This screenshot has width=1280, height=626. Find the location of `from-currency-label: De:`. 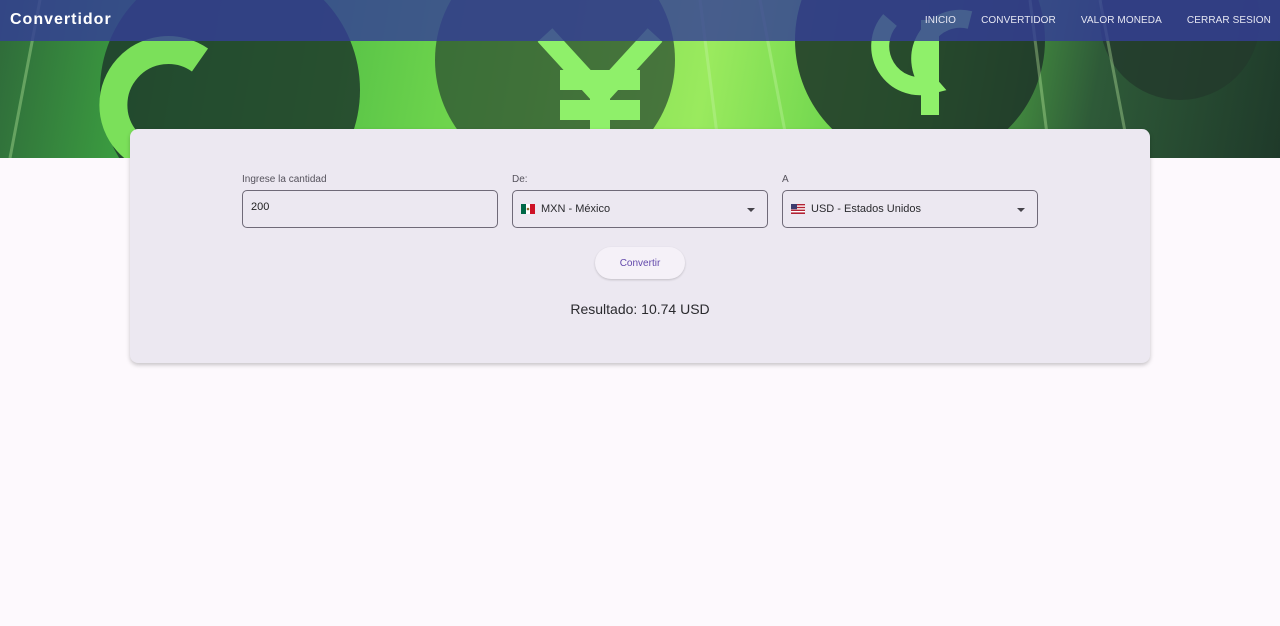

from-currency-label: De: is located at coordinates (520, 179).